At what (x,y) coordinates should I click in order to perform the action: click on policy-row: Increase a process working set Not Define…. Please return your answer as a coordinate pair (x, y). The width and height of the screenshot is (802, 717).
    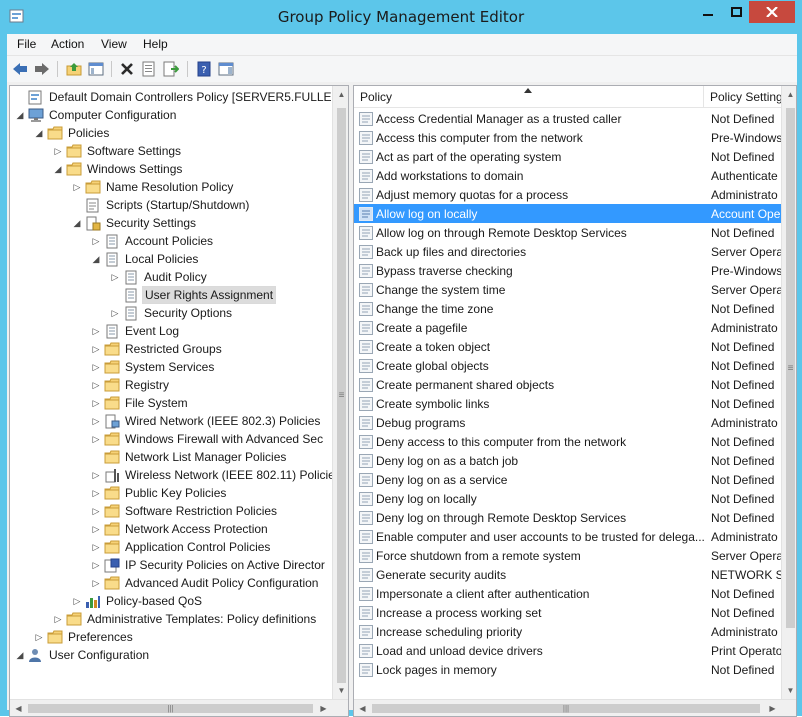
    Looking at the image, I should click on (567, 612).